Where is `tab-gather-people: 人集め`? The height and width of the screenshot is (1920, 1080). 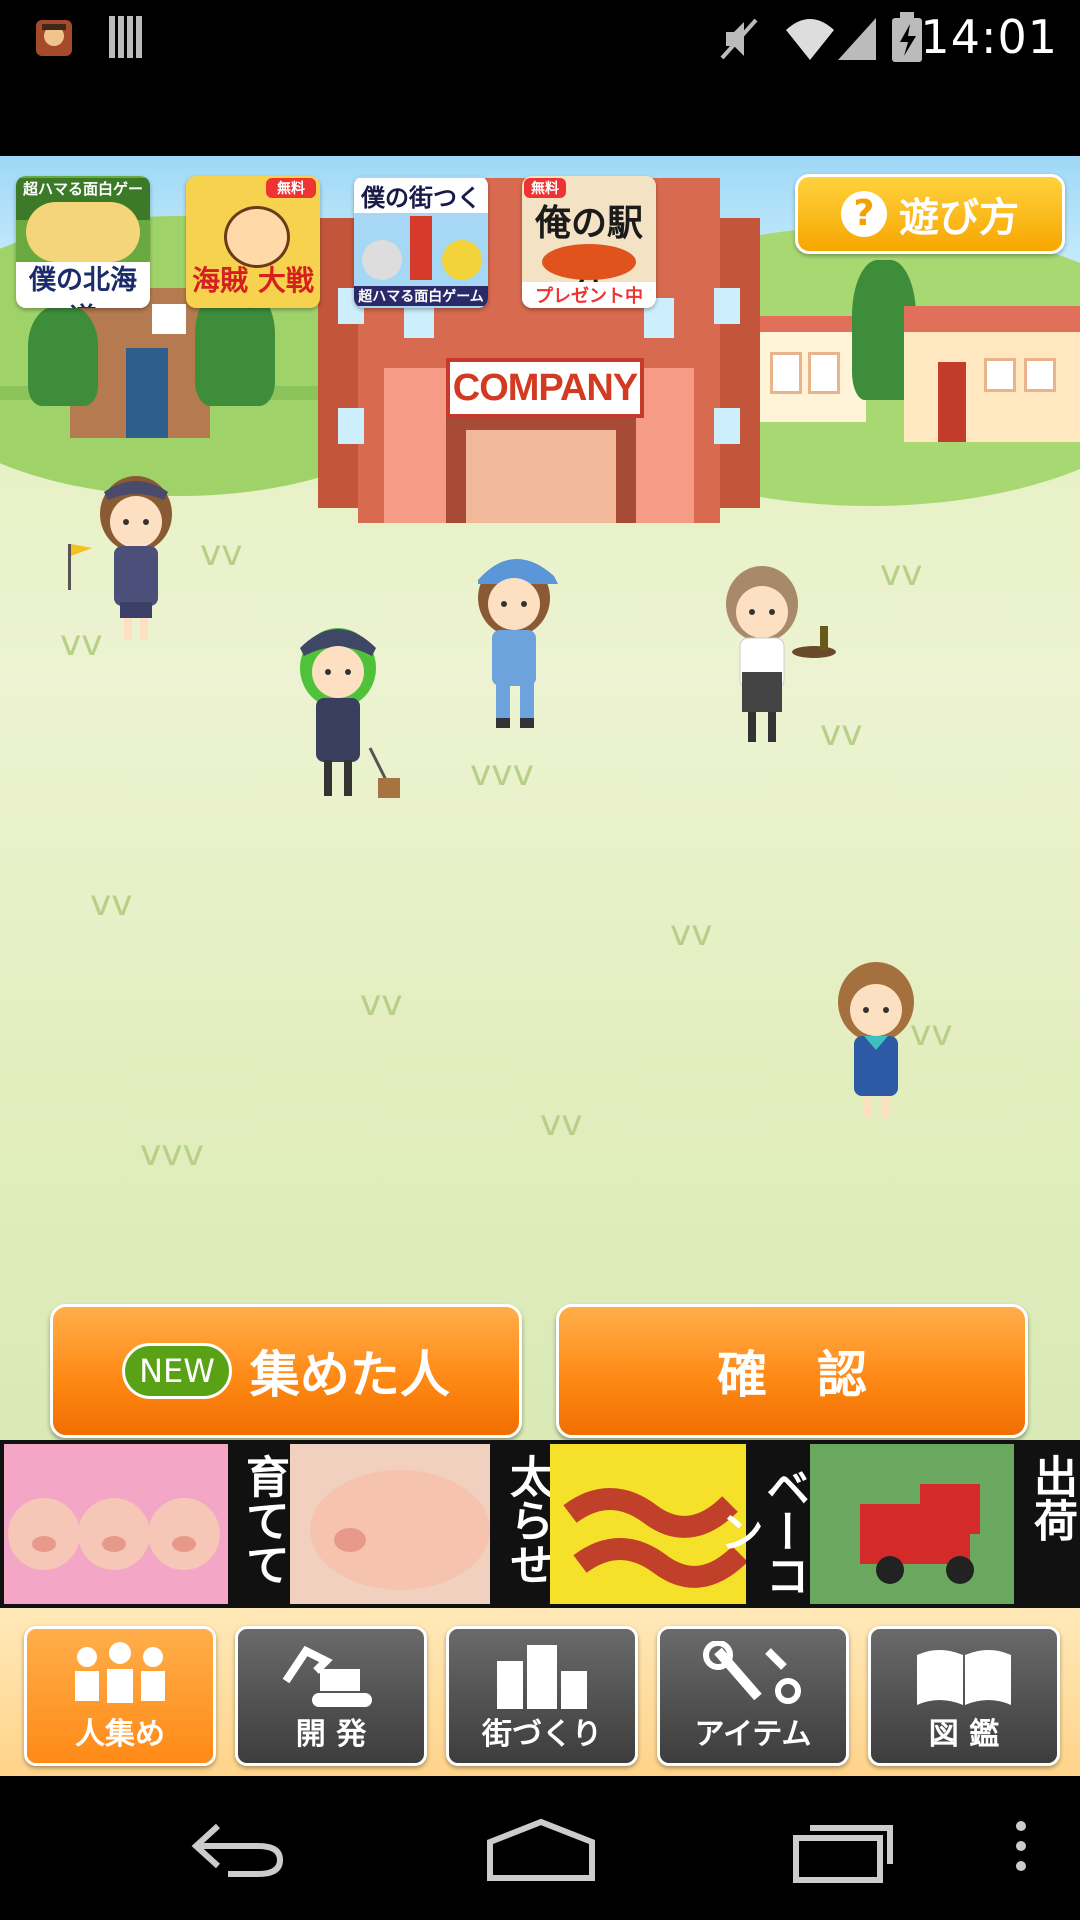 tab-gather-people: 人集め is located at coordinates (120, 1696).